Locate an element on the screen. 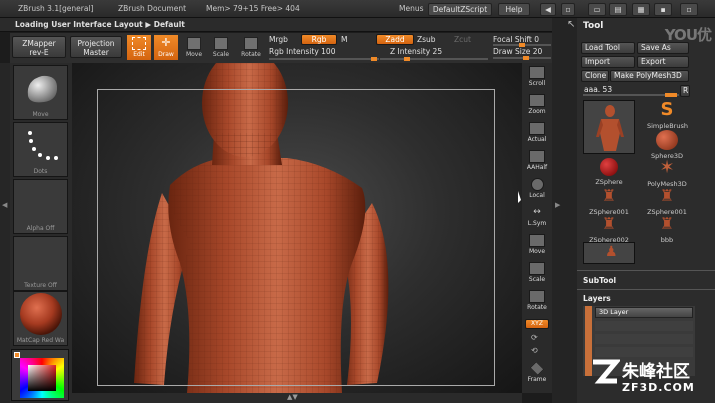 Image resolution: width=715 pixels, height=403 pixels. zf3d-logo is located at coordinates (606, 371).